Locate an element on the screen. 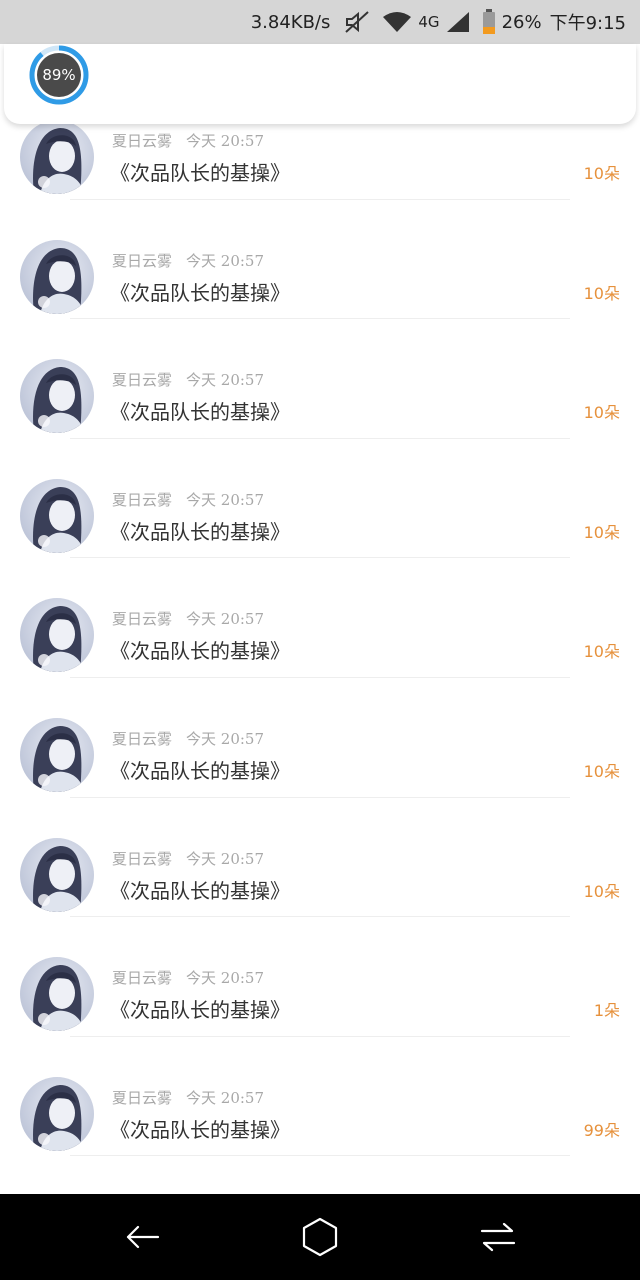  home-icon is located at coordinates (320, 1237).